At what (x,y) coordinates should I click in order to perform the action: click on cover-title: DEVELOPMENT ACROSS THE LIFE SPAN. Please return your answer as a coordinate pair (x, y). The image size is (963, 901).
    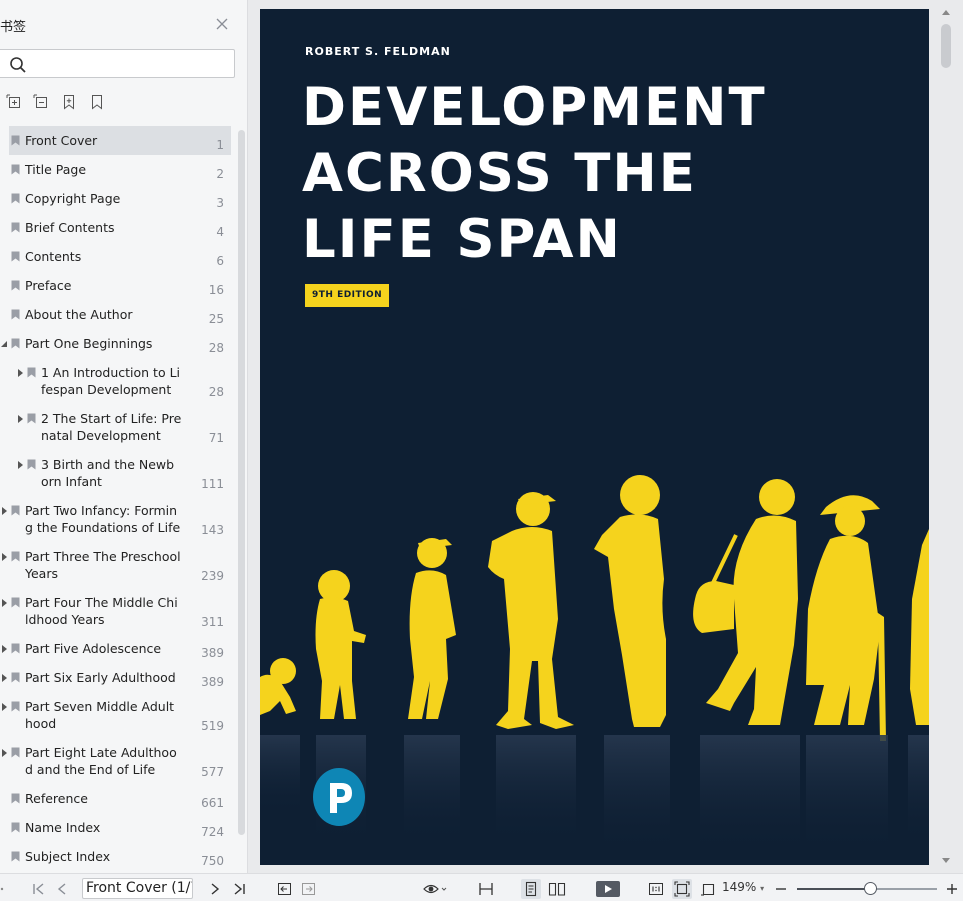
    Looking at the image, I should click on (534, 173).